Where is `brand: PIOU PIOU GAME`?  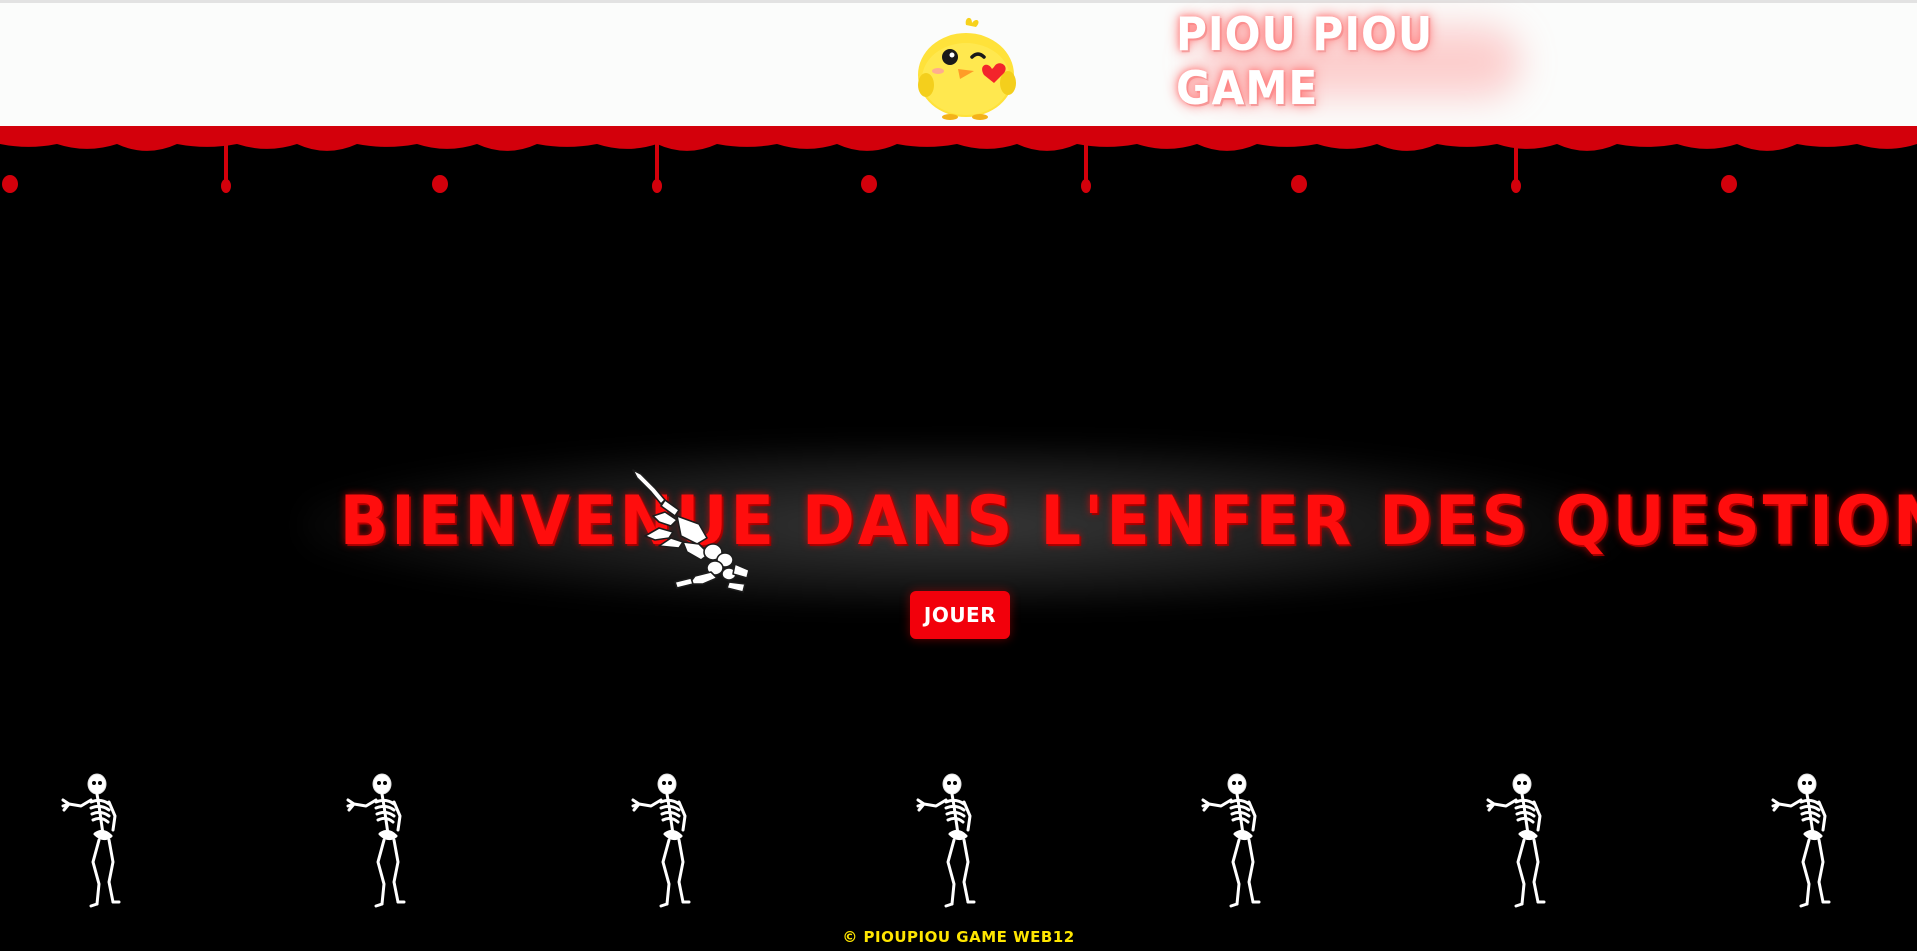
brand: PIOU PIOU GAME is located at coordinates (1360, 61).